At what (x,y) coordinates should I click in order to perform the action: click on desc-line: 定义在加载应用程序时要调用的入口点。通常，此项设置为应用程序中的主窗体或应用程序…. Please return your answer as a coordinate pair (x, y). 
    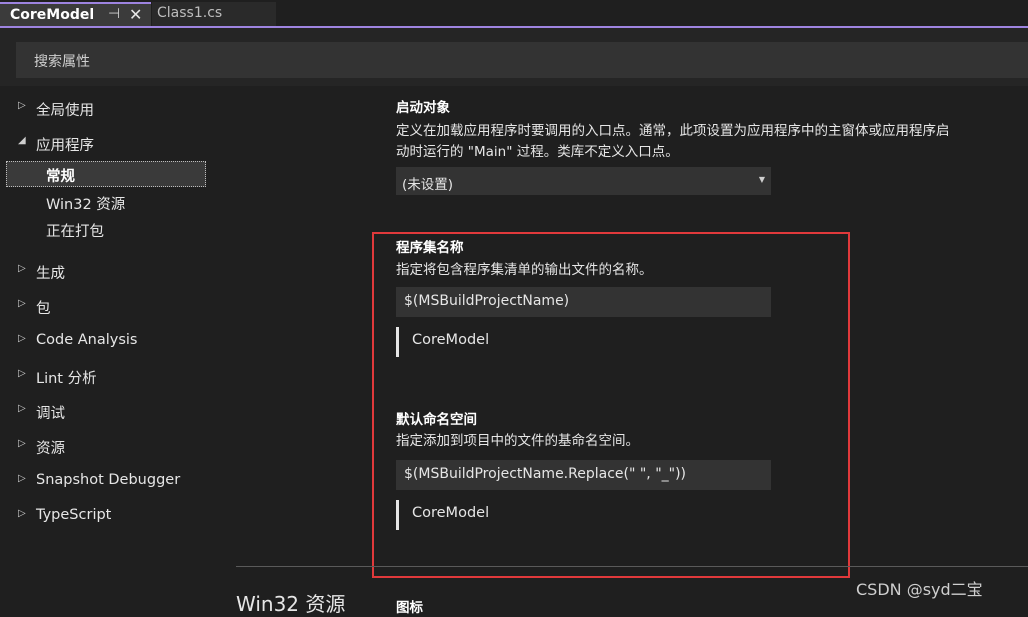
    Looking at the image, I should click on (673, 131).